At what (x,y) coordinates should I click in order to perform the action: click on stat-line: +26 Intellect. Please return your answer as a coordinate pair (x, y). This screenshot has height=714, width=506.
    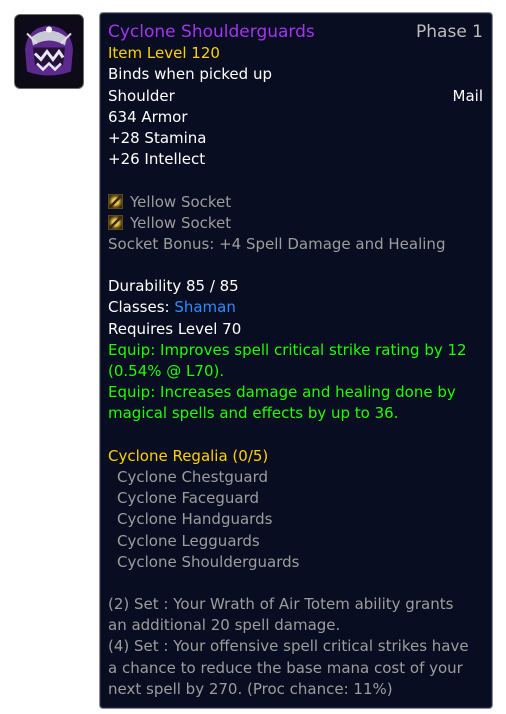
    Looking at the image, I should click on (157, 159).